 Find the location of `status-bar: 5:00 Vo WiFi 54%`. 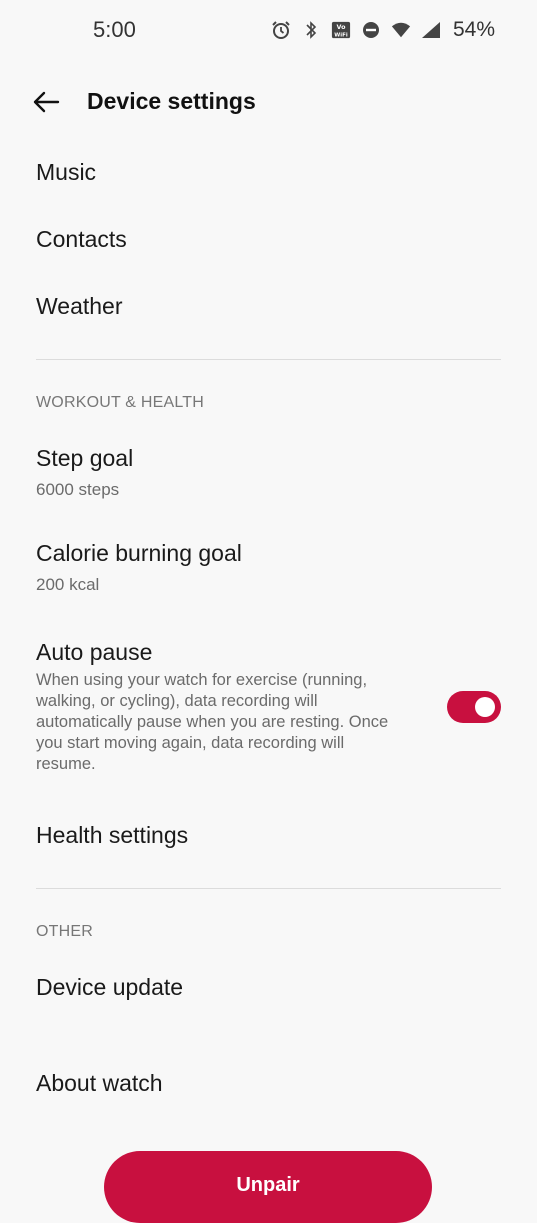

status-bar: 5:00 Vo WiFi 54% is located at coordinates (268, 30).